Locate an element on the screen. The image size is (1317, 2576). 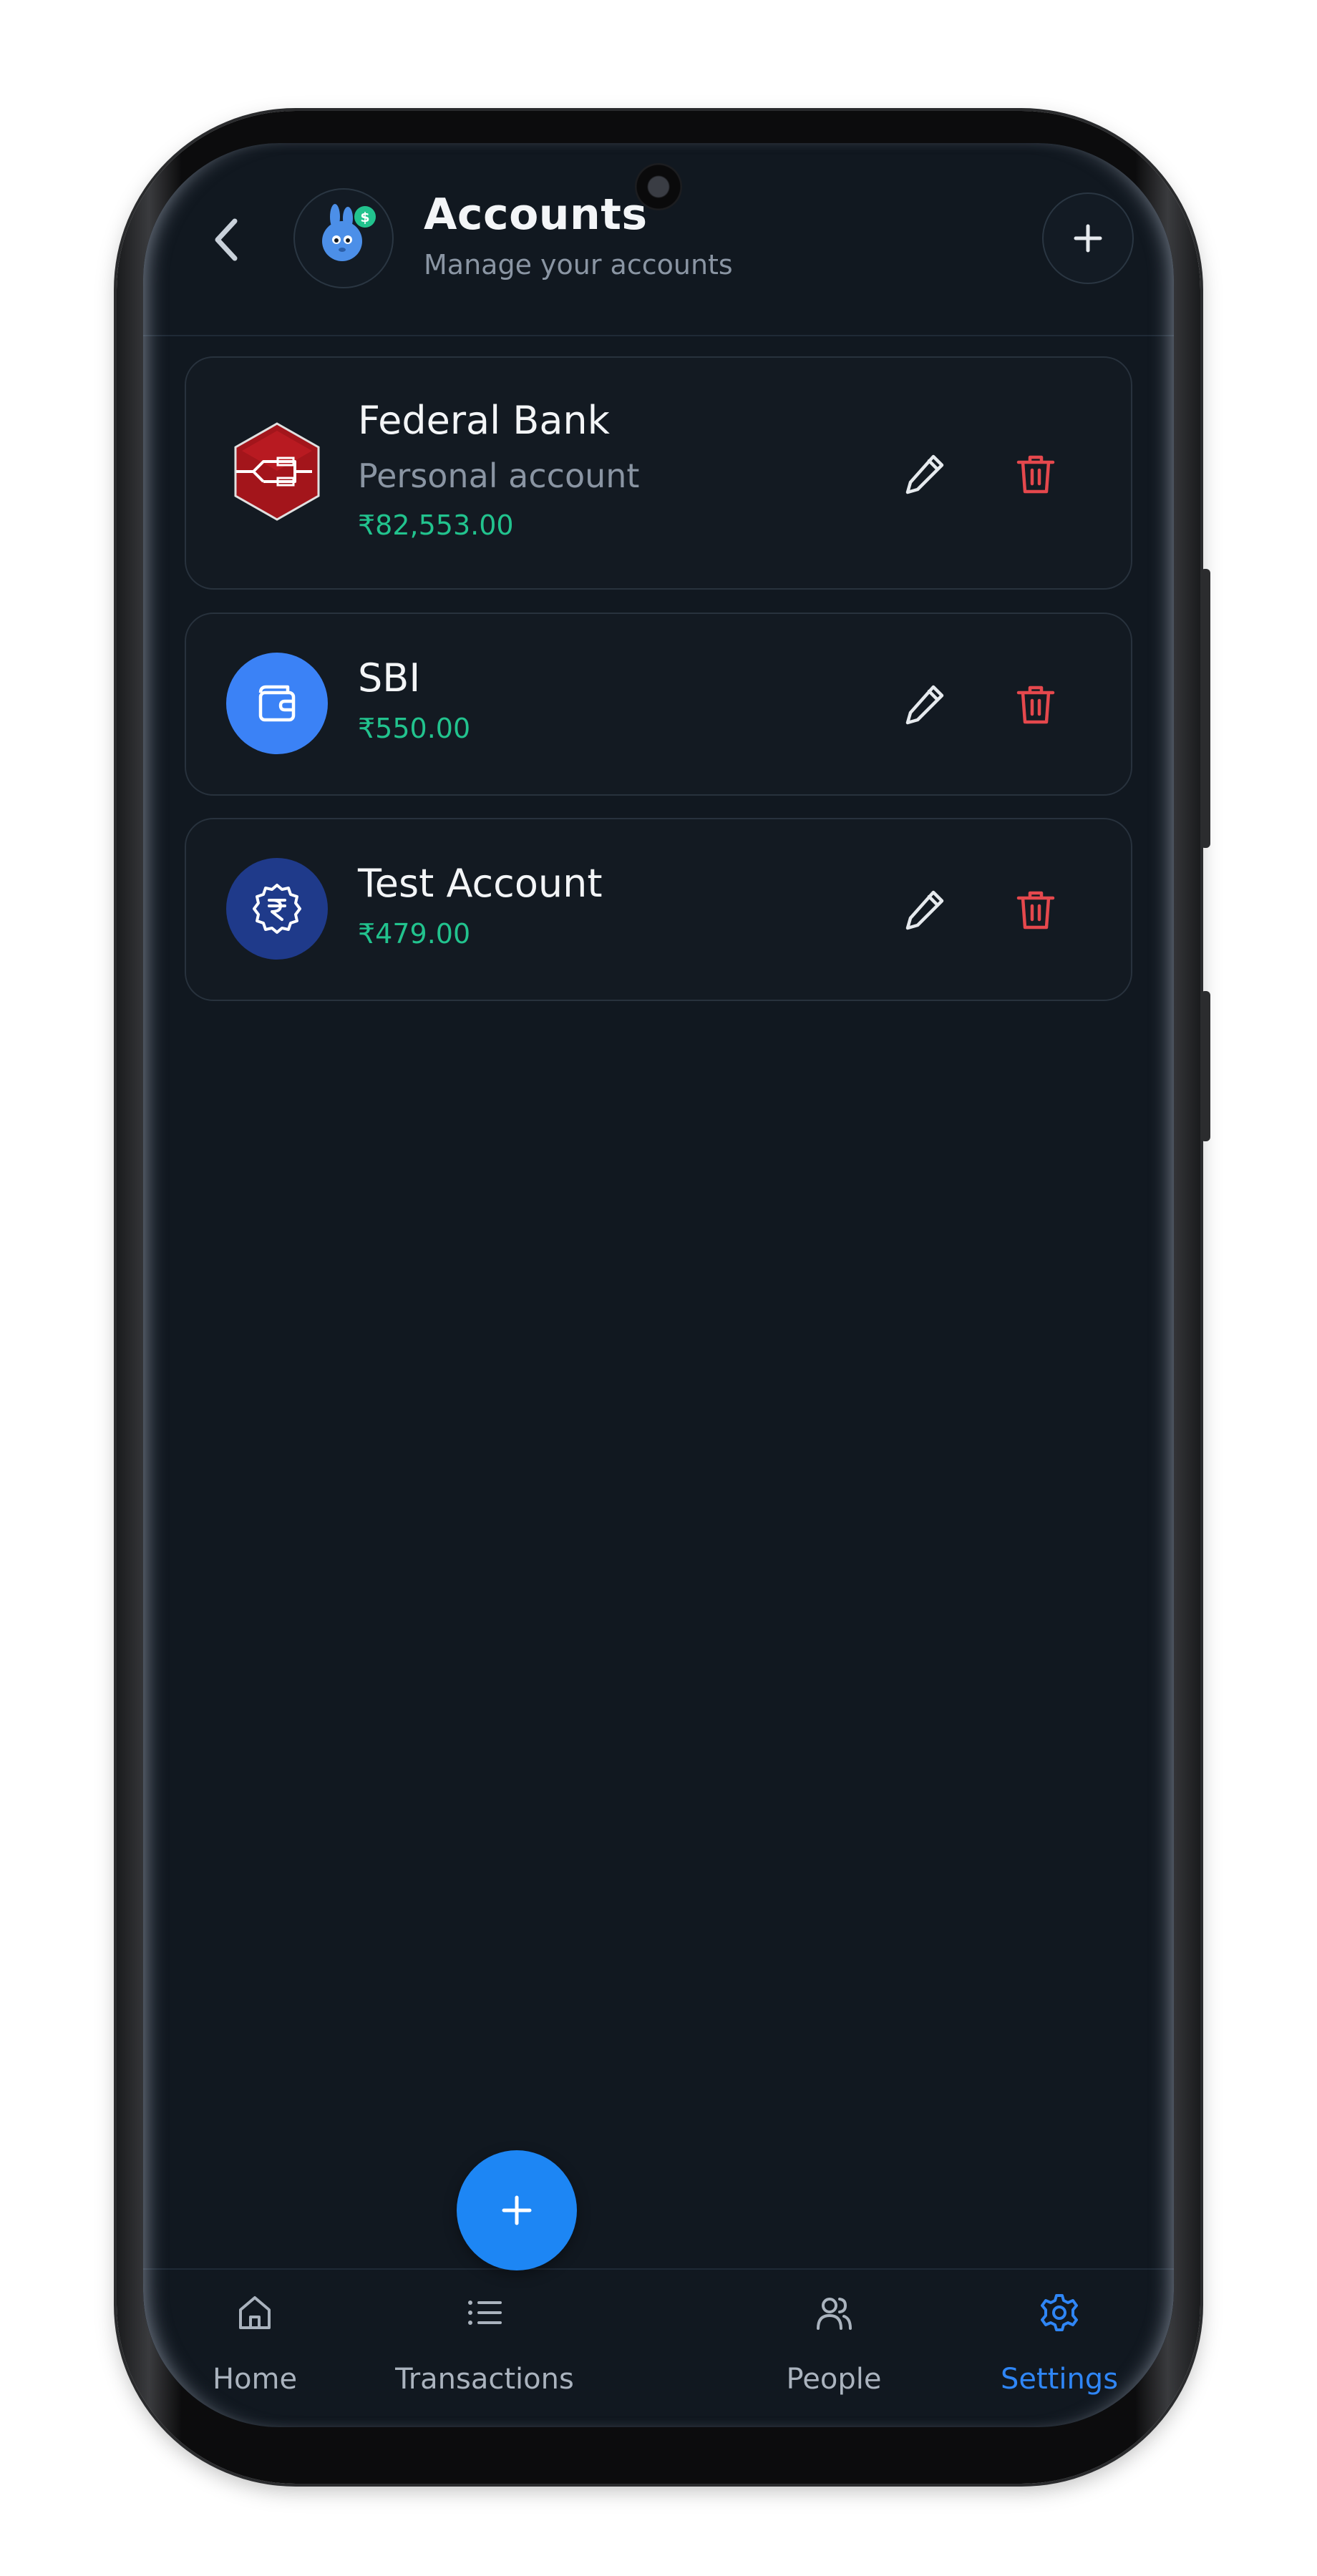
home-icon is located at coordinates (255, 2312).